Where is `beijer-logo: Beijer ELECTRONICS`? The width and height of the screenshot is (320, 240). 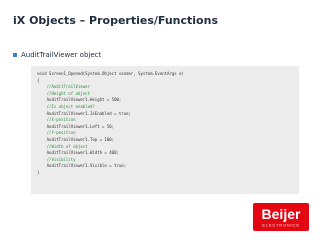
beijer-logo: Beijer ELECTRONICS is located at coordinates (281, 217).